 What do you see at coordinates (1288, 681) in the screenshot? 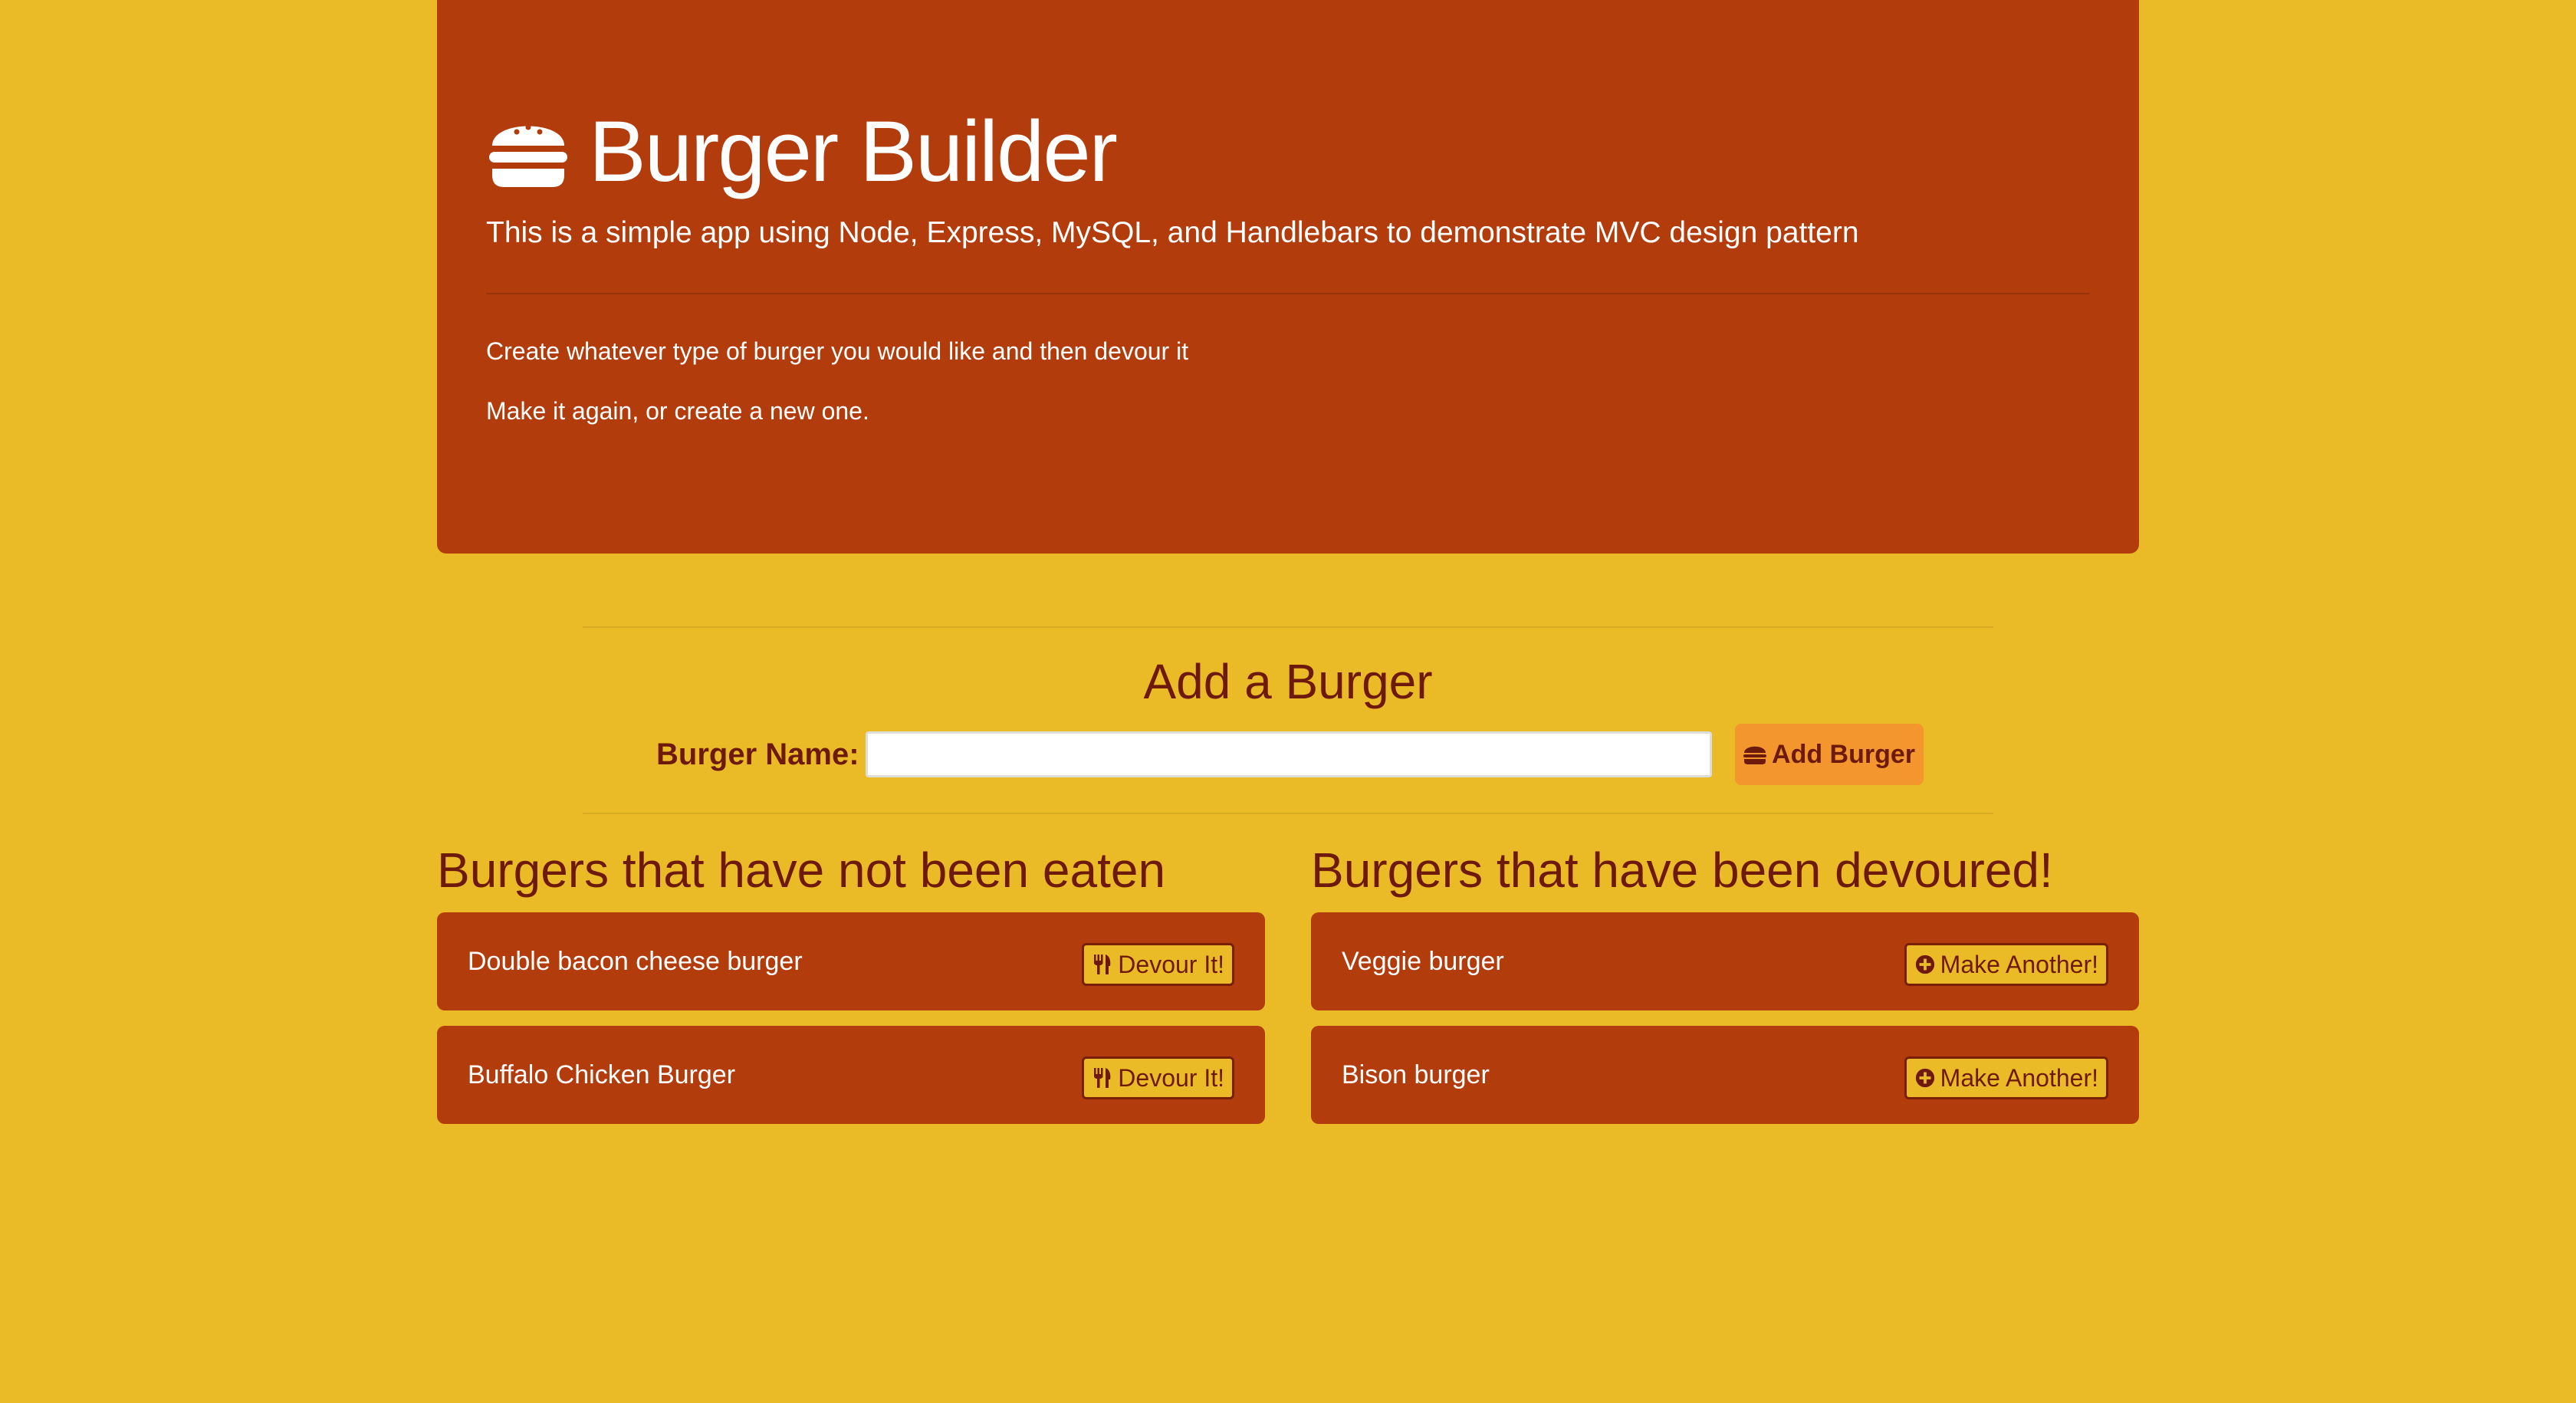
I see `add-burger-heading: Add a Burger` at bounding box center [1288, 681].